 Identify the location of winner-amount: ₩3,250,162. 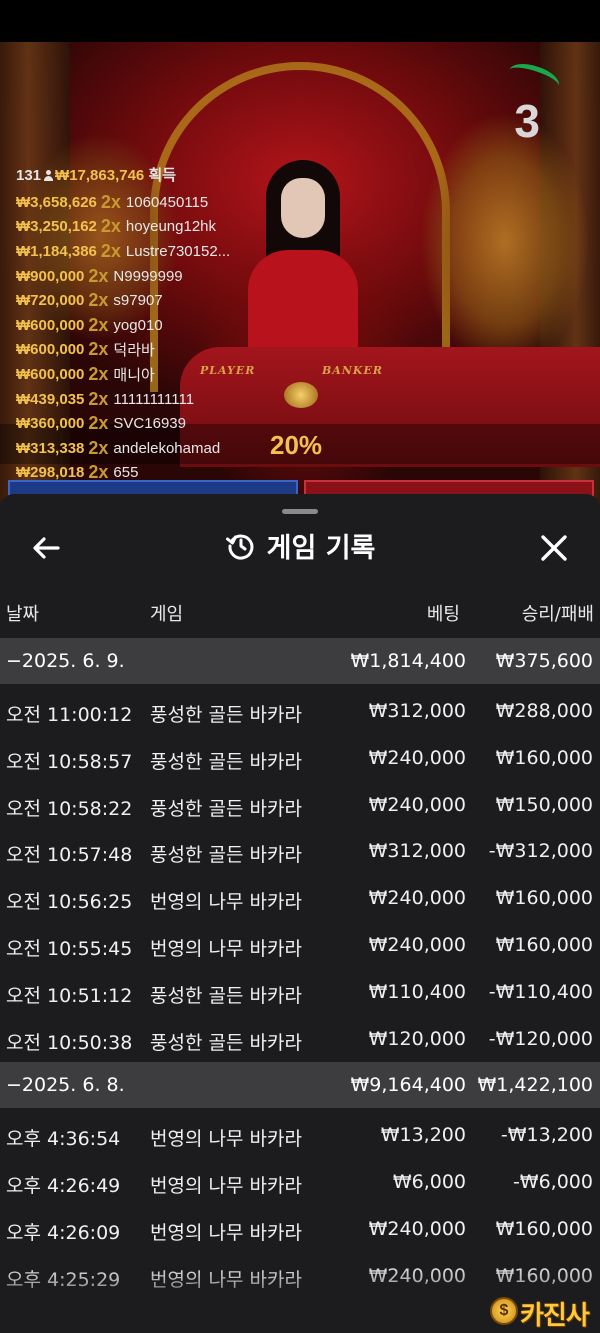
(56, 227).